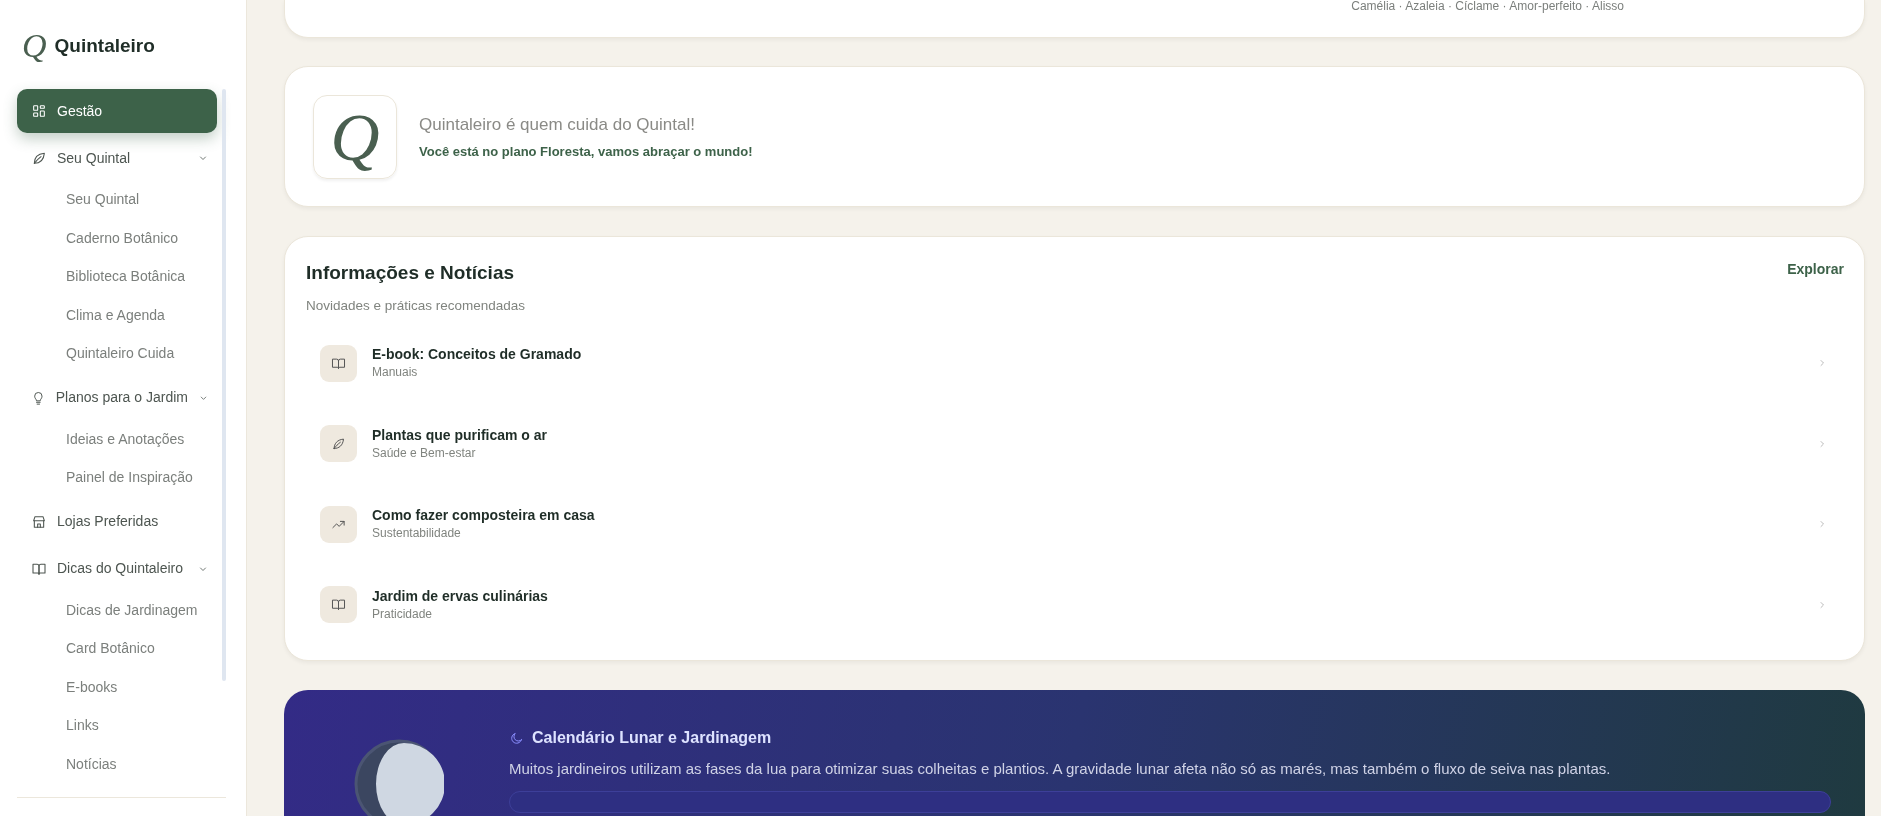 This screenshot has width=1881, height=816. I want to click on sidebar-subitem: E-books, so click(117, 686).